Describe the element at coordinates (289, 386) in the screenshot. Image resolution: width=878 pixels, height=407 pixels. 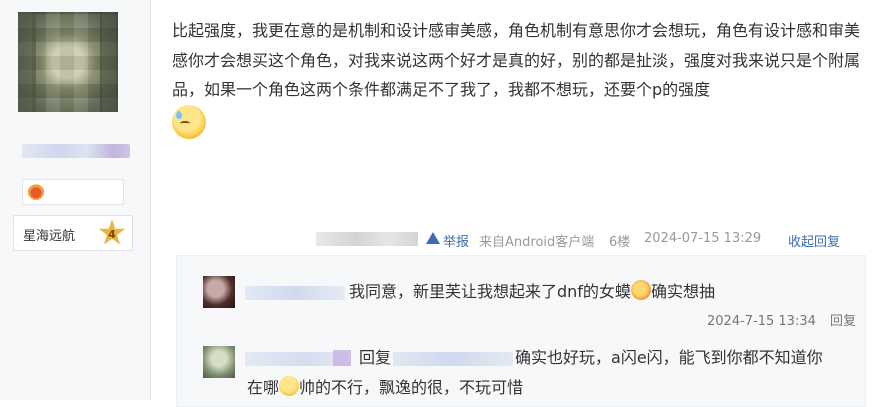
I see `smile-emoji-icon` at that location.